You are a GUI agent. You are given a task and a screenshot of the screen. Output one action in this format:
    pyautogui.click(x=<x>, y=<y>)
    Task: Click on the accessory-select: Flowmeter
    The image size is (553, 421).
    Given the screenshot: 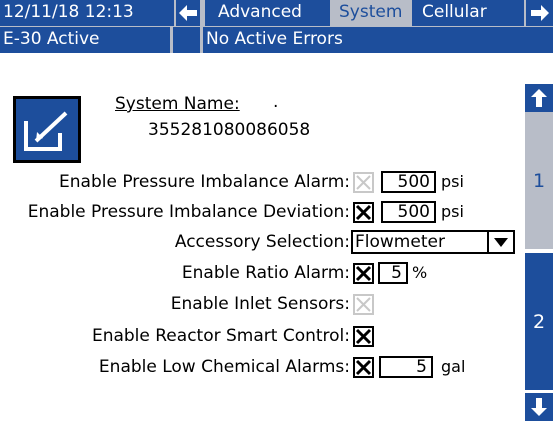 What is the action you would take?
    pyautogui.click(x=433, y=242)
    